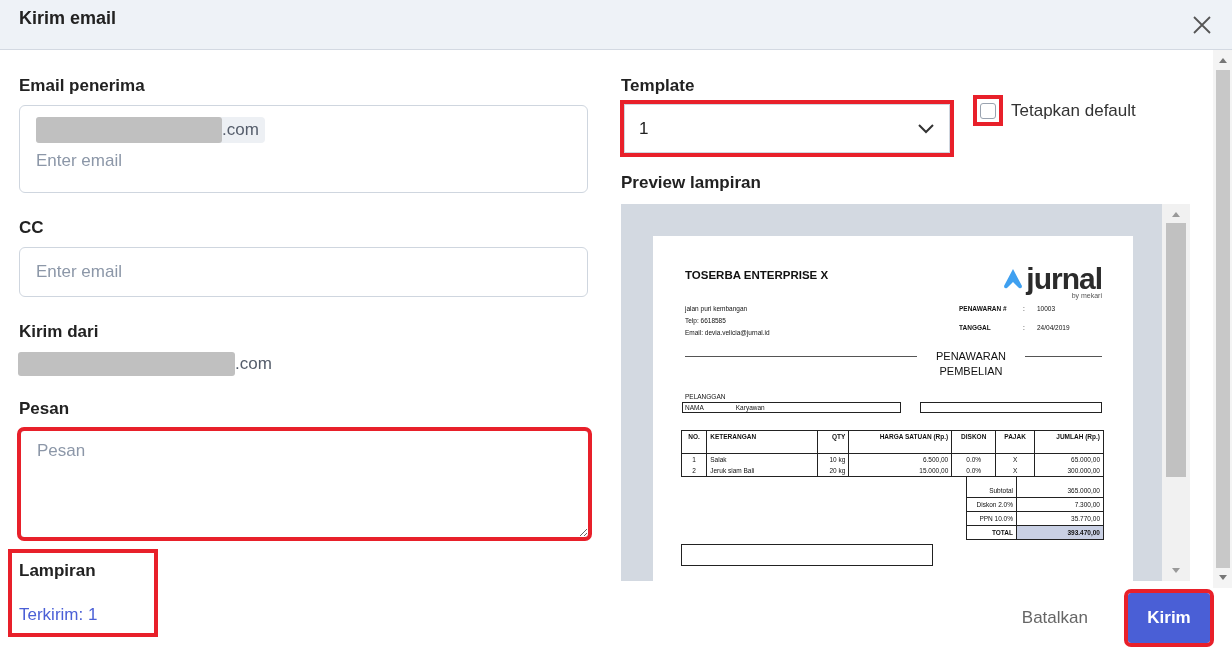 The width and height of the screenshot is (1232, 670). What do you see at coordinates (757, 275) in the screenshot?
I see `company-name: TOSERBA ENTERPRISE X` at bounding box center [757, 275].